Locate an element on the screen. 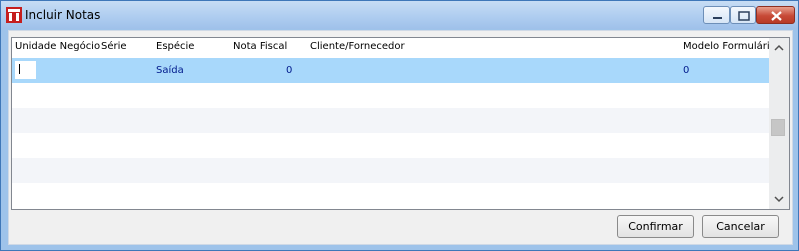 This screenshot has height=251, width=799. minimize-icon is located at coordinates (717, 18).